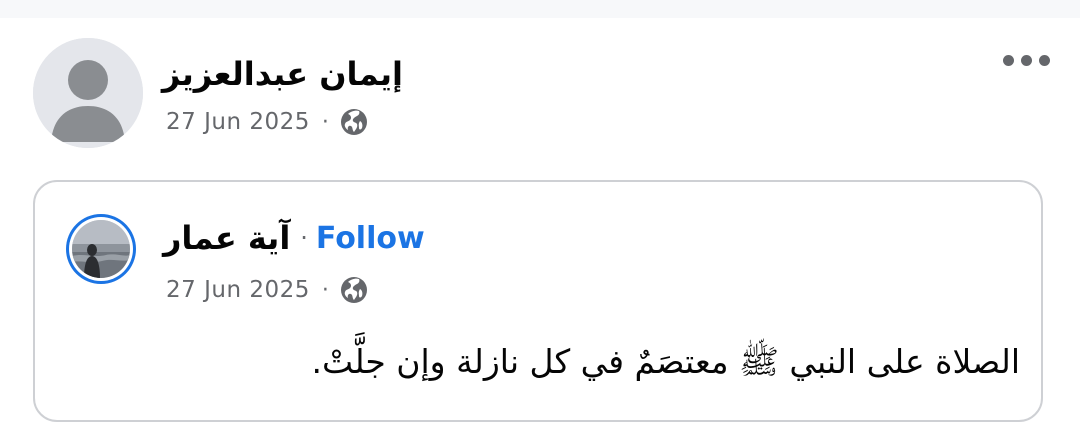 This screenshot has height=439, width=1080. I want to click on post-date: 27 Jun 2025, so click(238, 122).